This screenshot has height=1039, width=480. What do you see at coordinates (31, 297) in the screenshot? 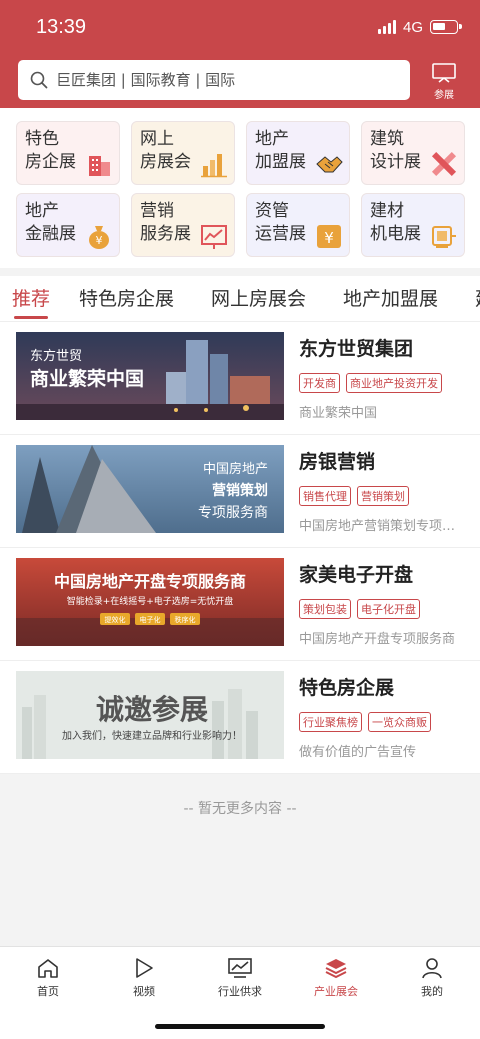
I see `tab-recommended: 推荐` at bounding box center [31, 297].